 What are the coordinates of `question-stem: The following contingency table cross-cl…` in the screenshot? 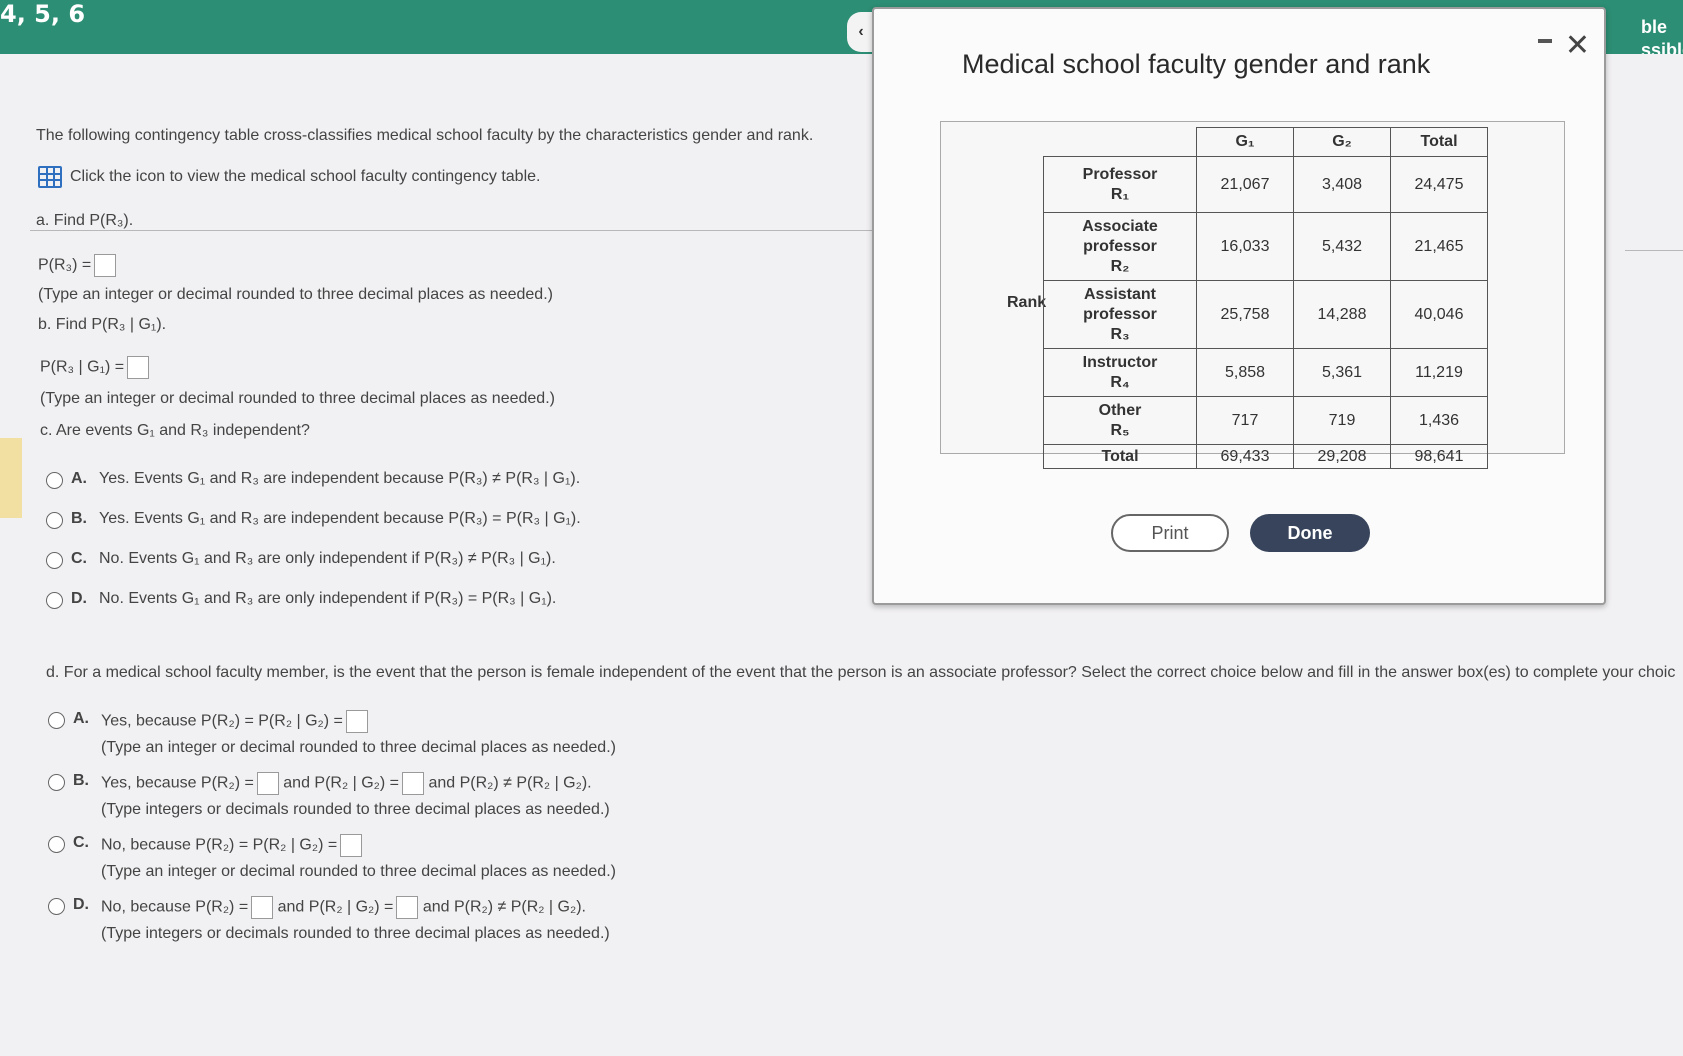 It's located at (425, 135).